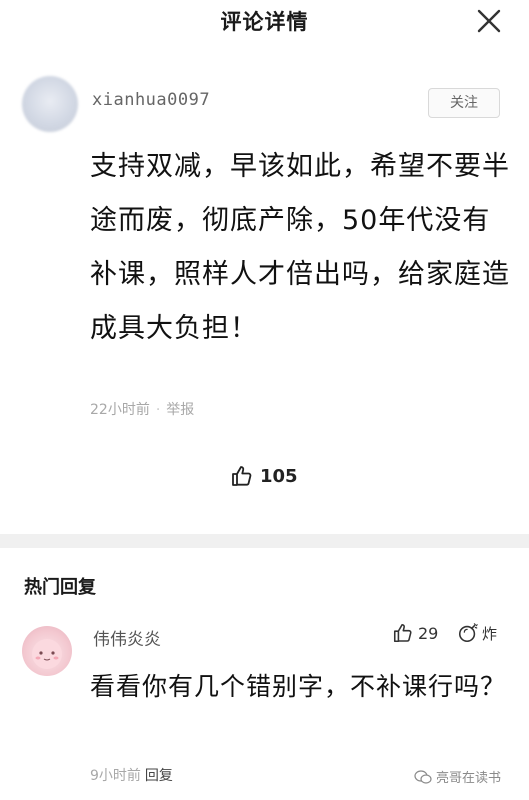 Image resolution: width=529 pixels, height=800 pixels. I want to click on hot-replies-title: 热门回复, so click(60, 587).